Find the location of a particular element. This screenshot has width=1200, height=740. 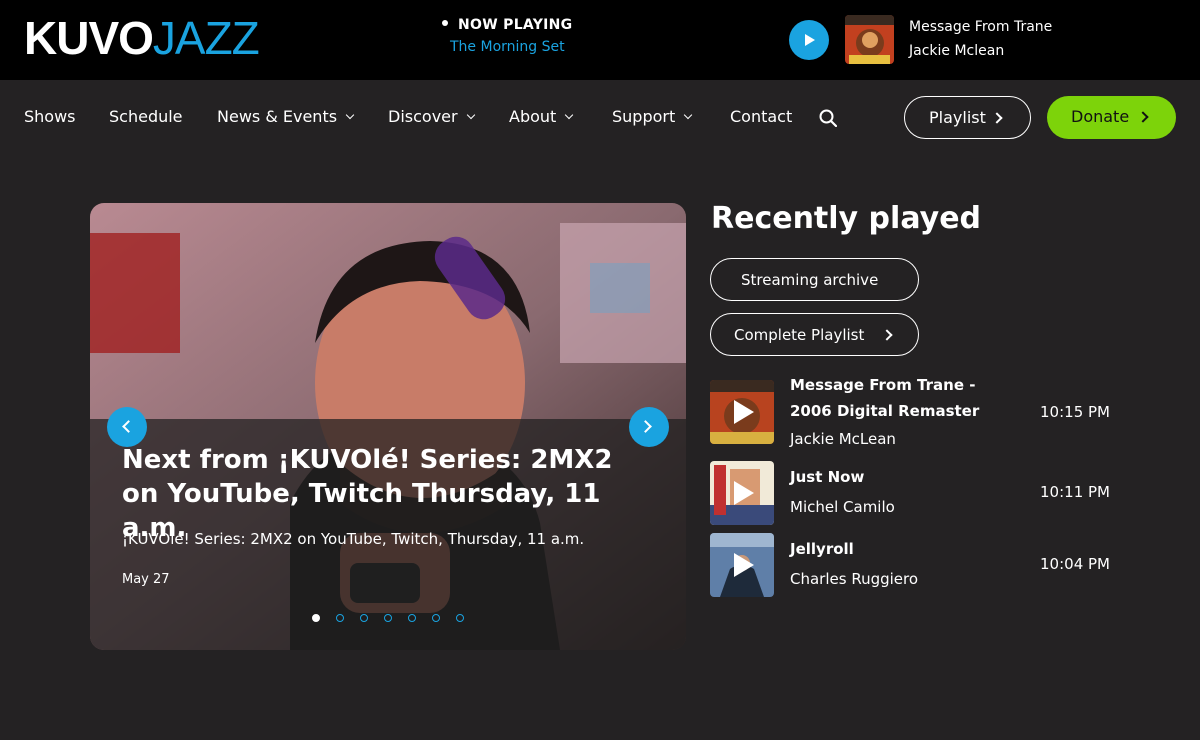

nav-about: About is located at coordinates (541, 116).